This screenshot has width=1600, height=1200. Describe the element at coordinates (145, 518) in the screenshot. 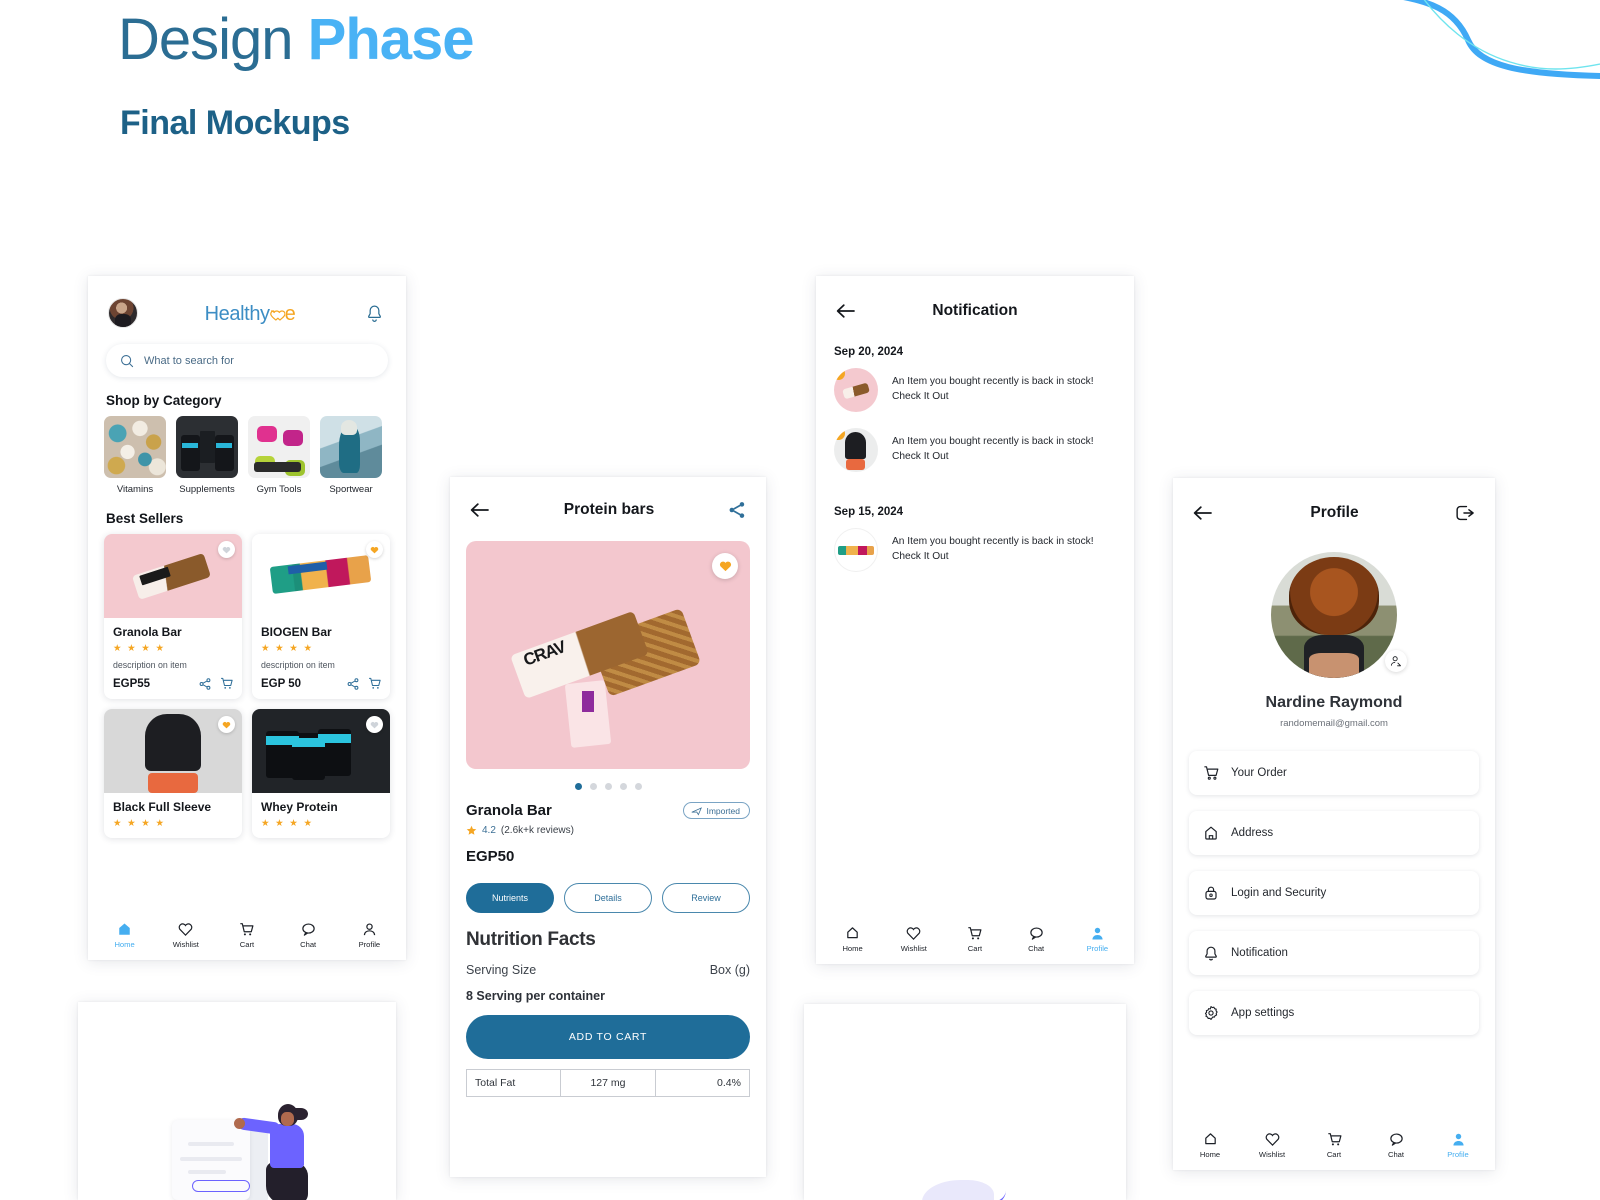

I see `best-sellers-title: Best Sellers` at that location.